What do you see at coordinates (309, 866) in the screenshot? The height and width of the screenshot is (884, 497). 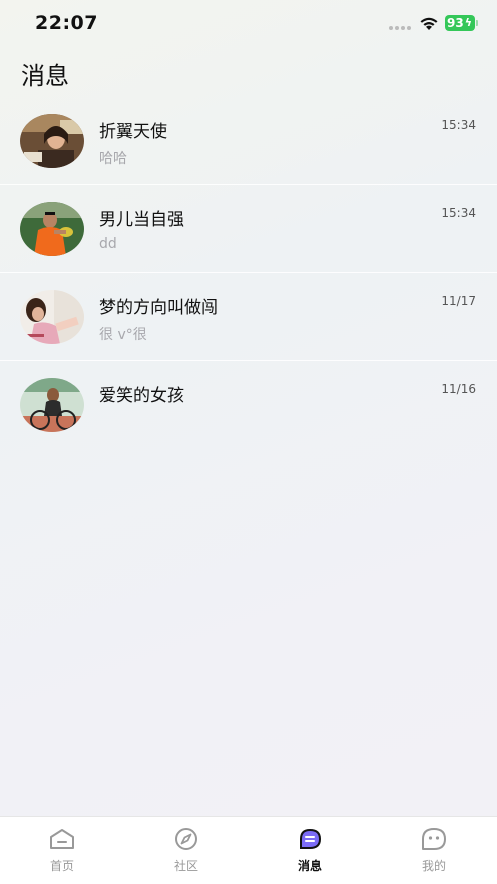 I see `tab-label: 消息` at bounding box center [309, 866].